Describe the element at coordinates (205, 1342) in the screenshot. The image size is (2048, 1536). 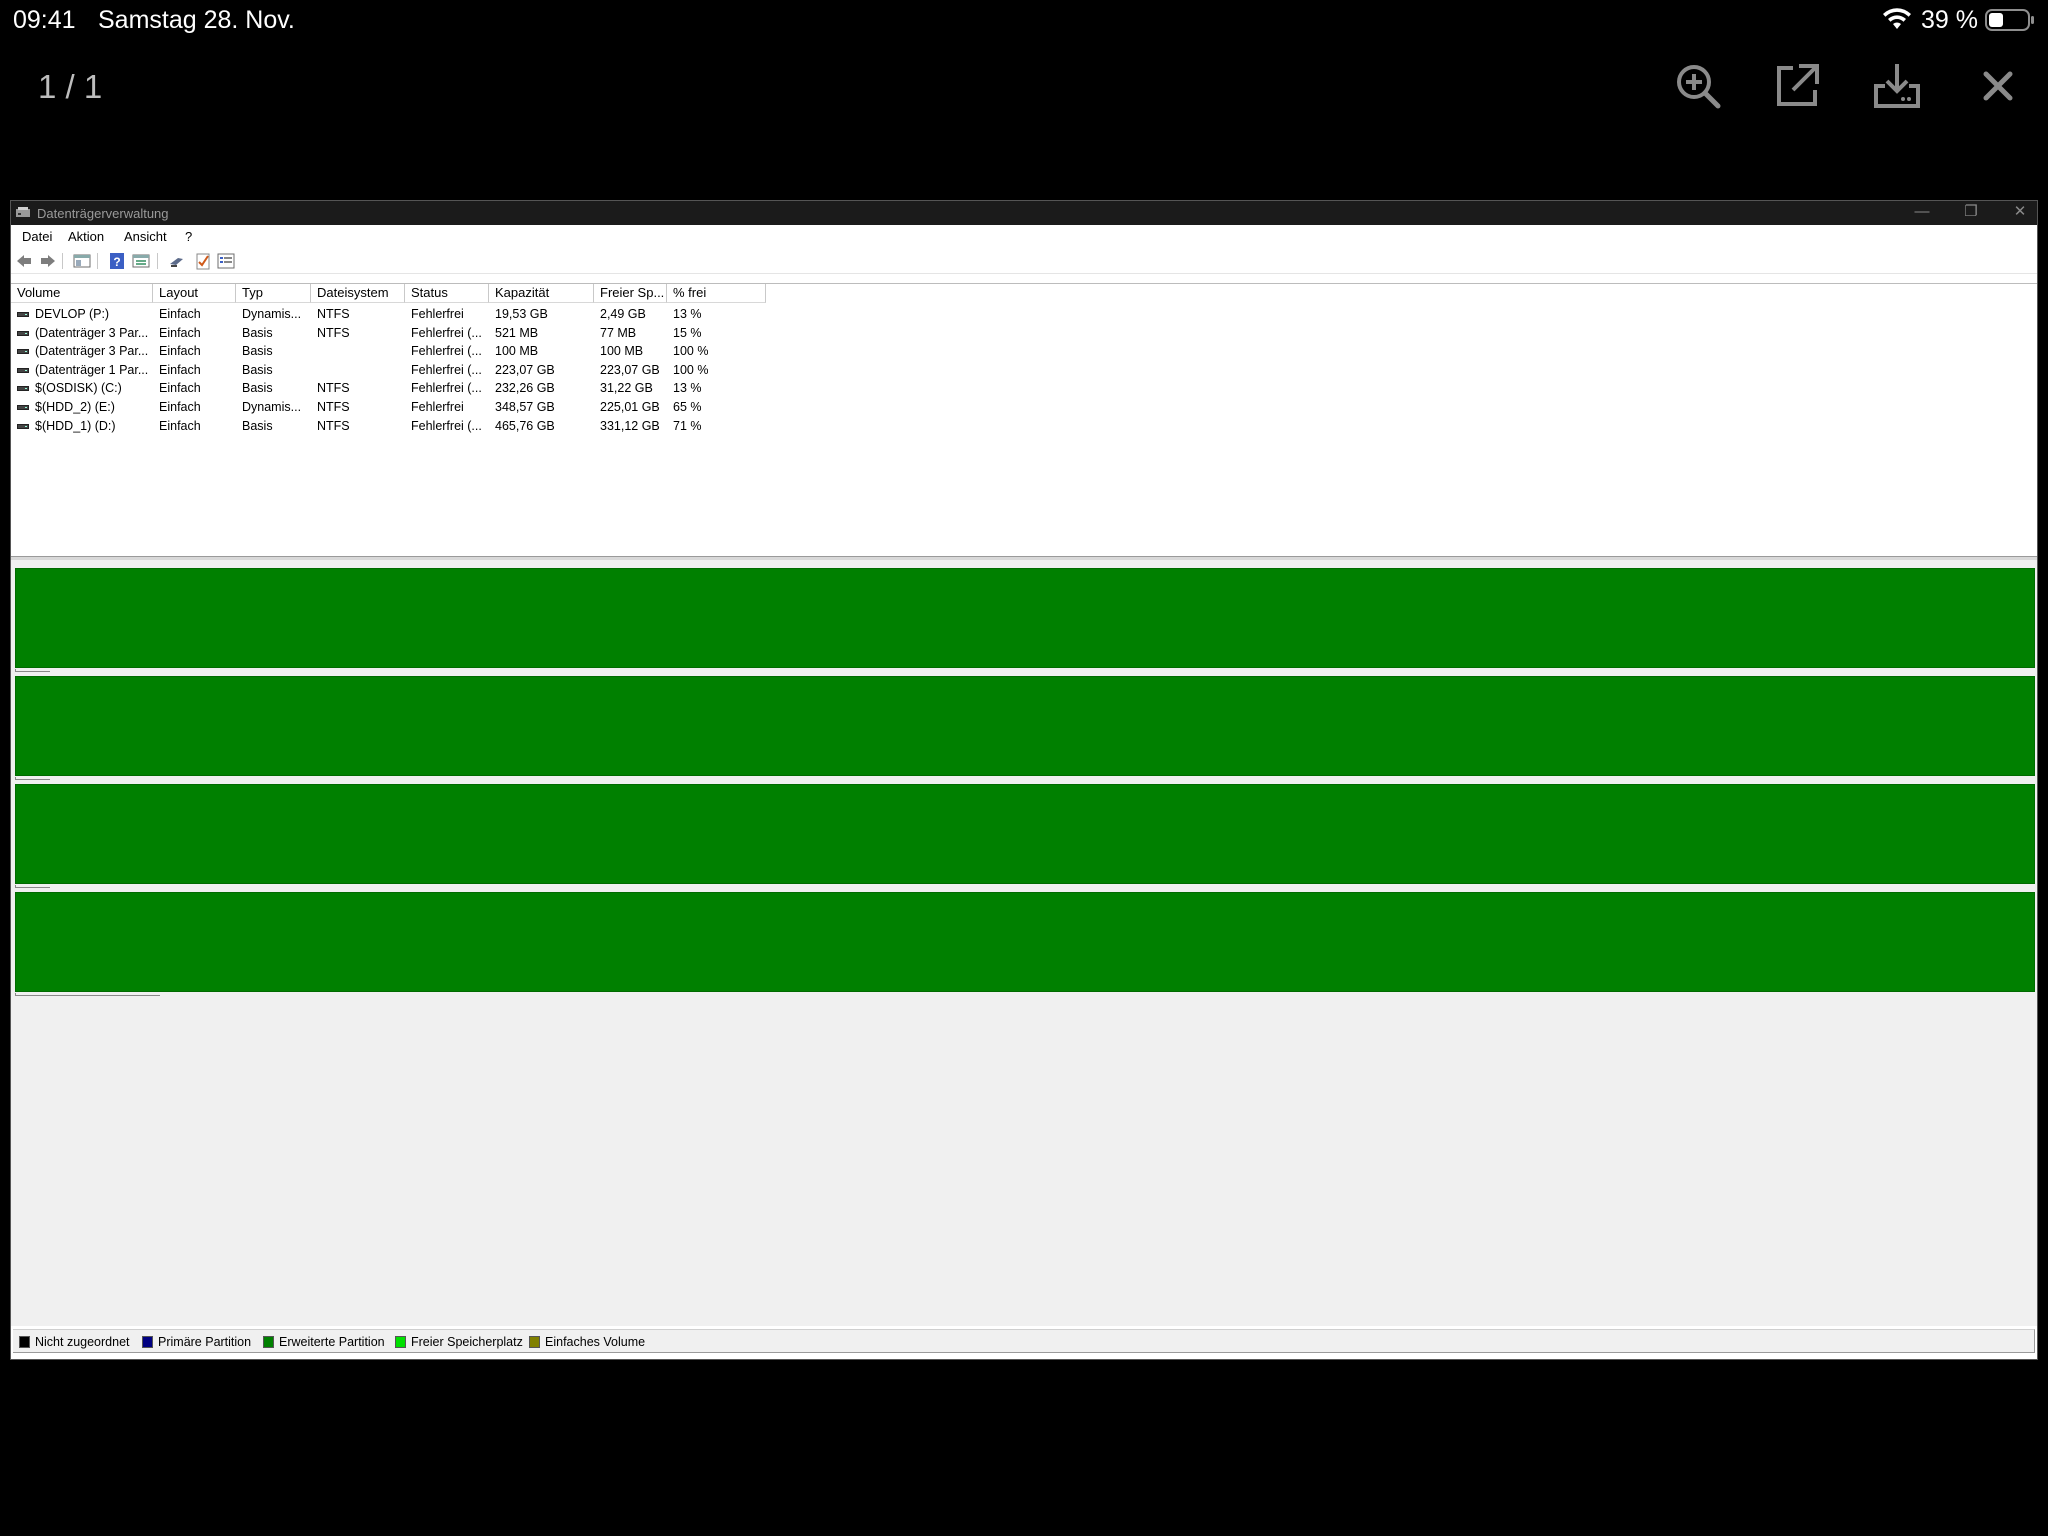
I see `legend-label: Primäre Partition` at that location.